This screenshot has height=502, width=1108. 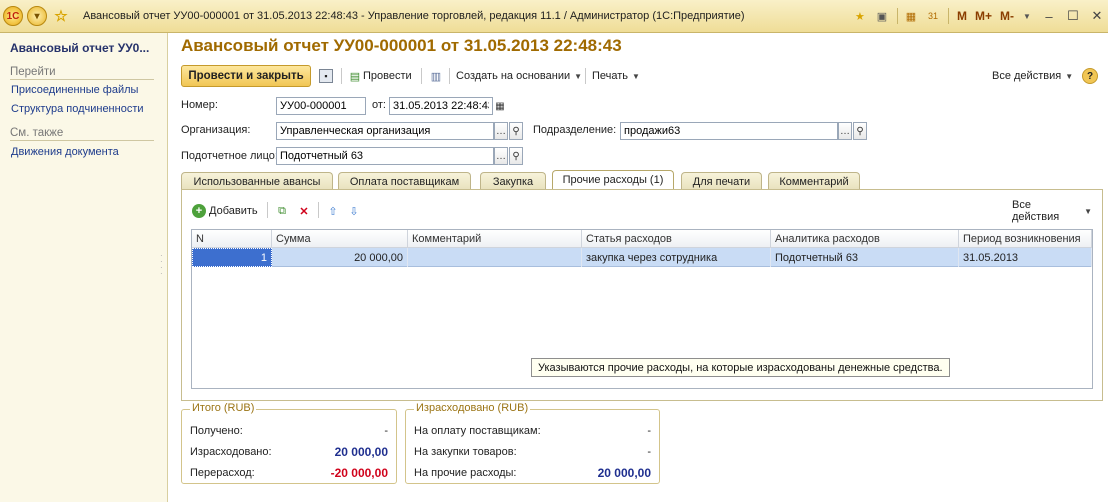 What do you see at coordinates (404, 181) in the screenshot?
I see `tab-supplier-payments: Оплата поставщикам` at bounding box center [404, 181].